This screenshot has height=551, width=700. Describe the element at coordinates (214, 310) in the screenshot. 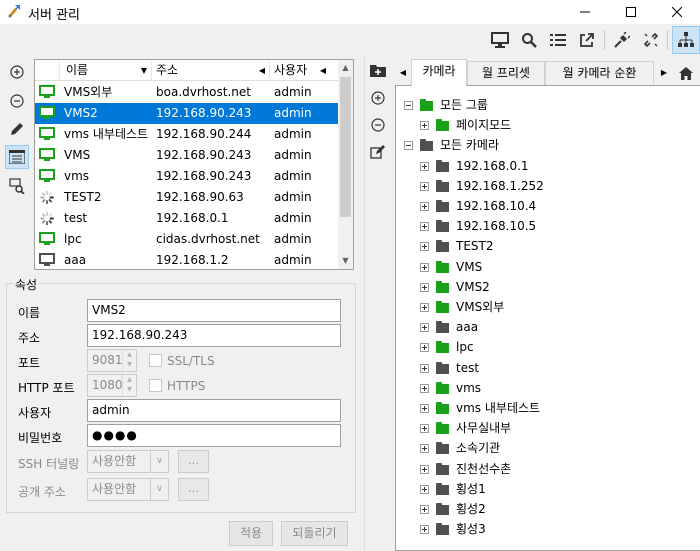

I see `name-field: VMS2` at that location.